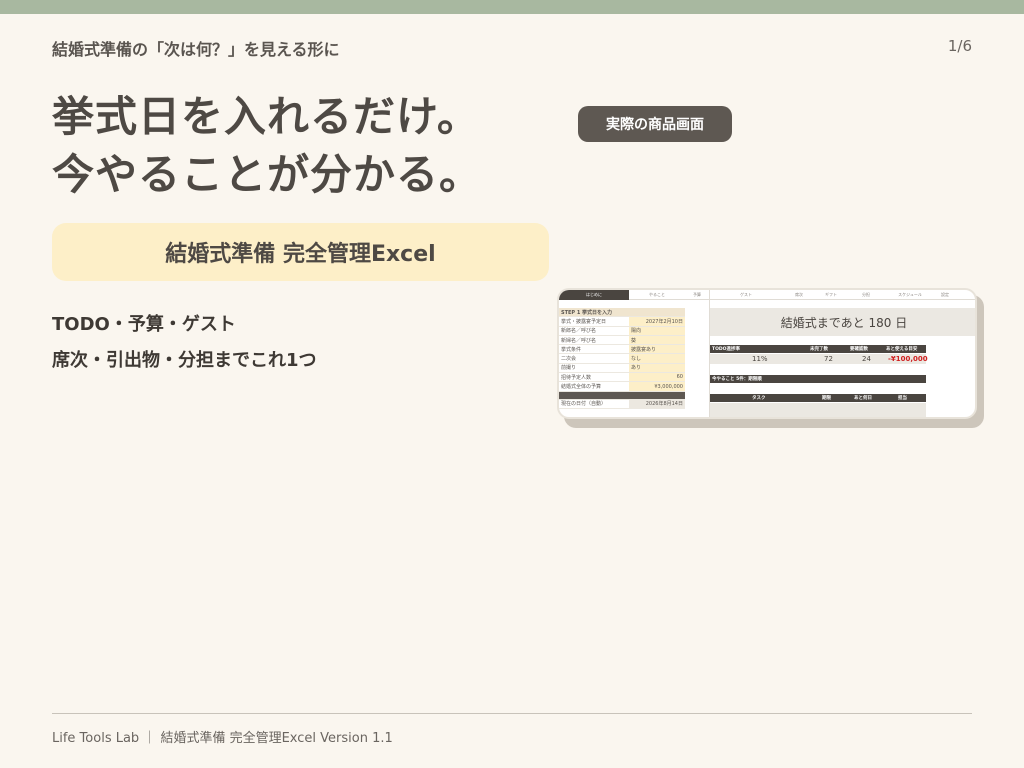 The height and width of the screenshot is (768, 1024). What do you see at coordinates (828, 359) in the screenshot?
I see `summary-value: 72` at bounding box center [828, 359].